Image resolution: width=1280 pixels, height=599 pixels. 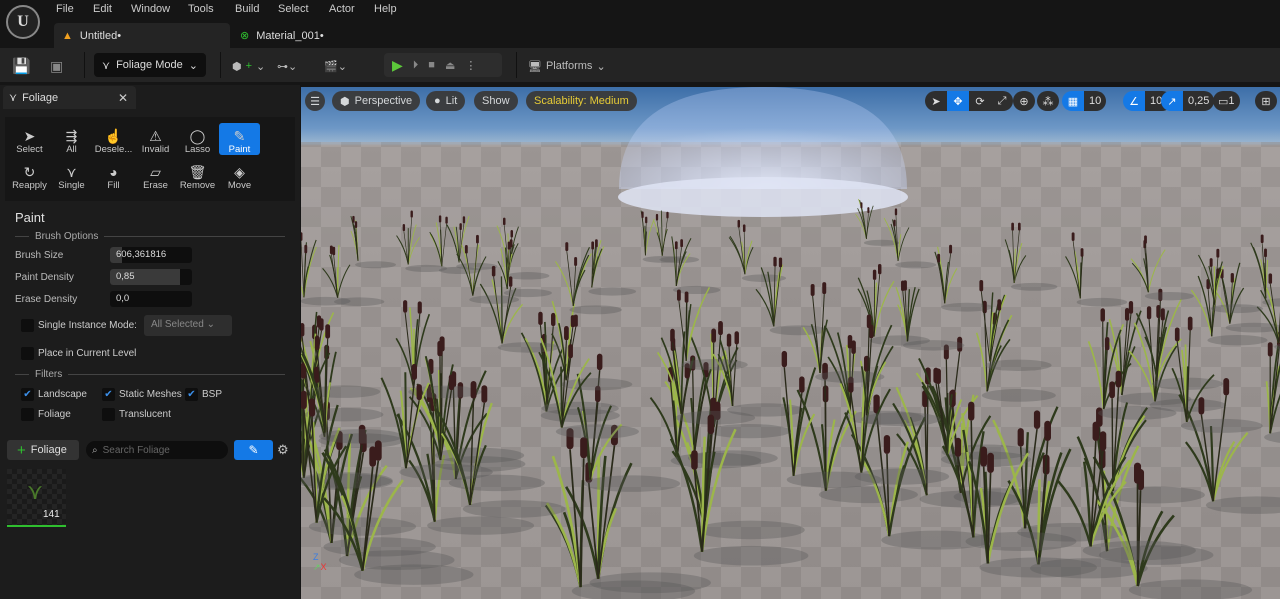 I want to click on scale-snap-icon: ↗, so click(x=1172, y=101).